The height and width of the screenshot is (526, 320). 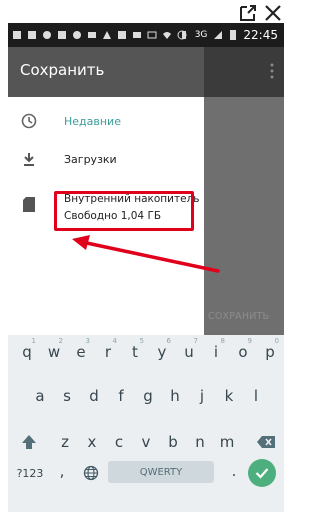 I want to click on keyboard-row-2: asdfghjkl, so click(x=146, y=389).